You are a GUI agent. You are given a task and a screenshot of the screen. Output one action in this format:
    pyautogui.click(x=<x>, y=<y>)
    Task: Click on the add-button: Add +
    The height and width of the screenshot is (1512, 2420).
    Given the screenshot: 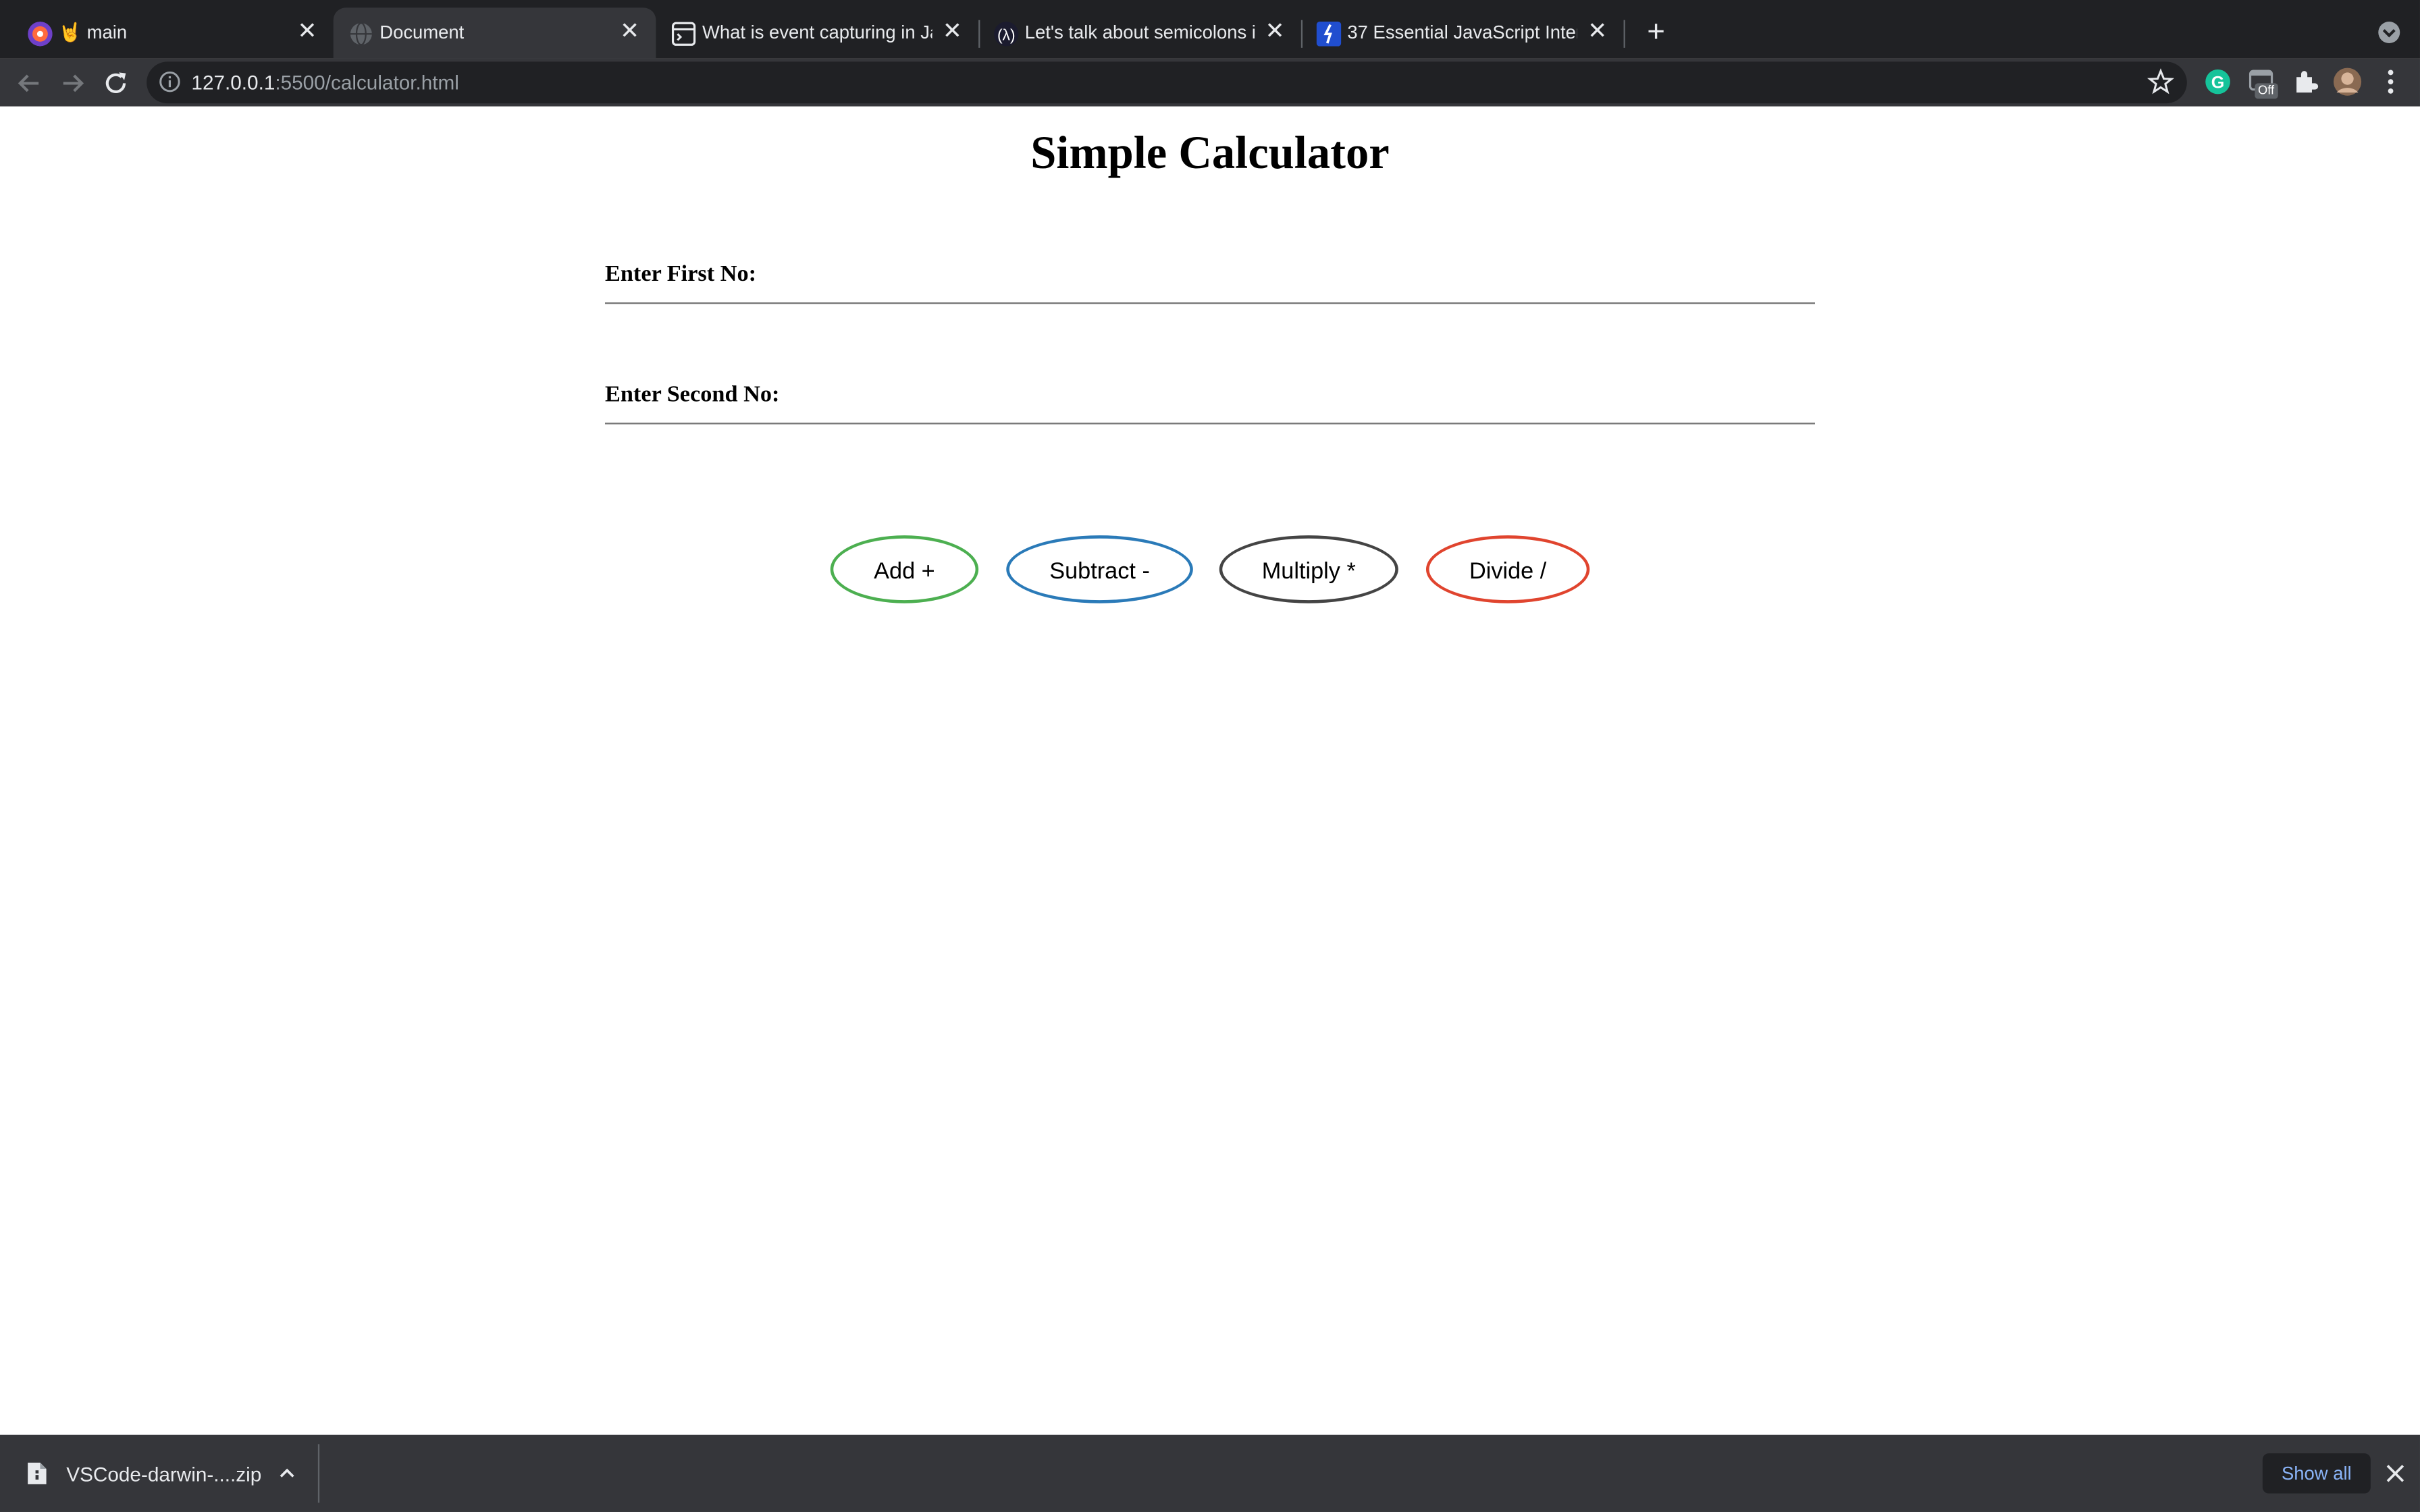 What is the action you would take?
    pyautogui.click(x=904, y=569)
    